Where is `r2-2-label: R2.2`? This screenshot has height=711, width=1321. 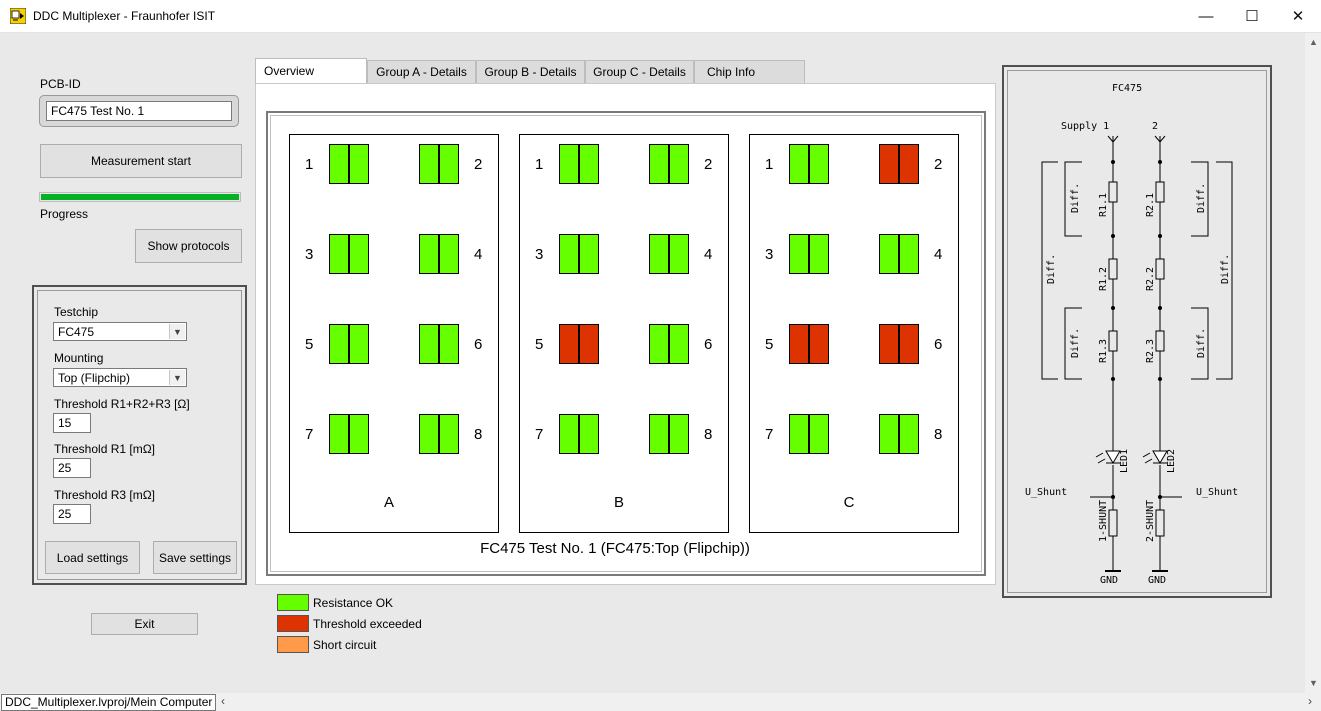 r2-2-label: R2.2 is located at coordinates (1150, 279).